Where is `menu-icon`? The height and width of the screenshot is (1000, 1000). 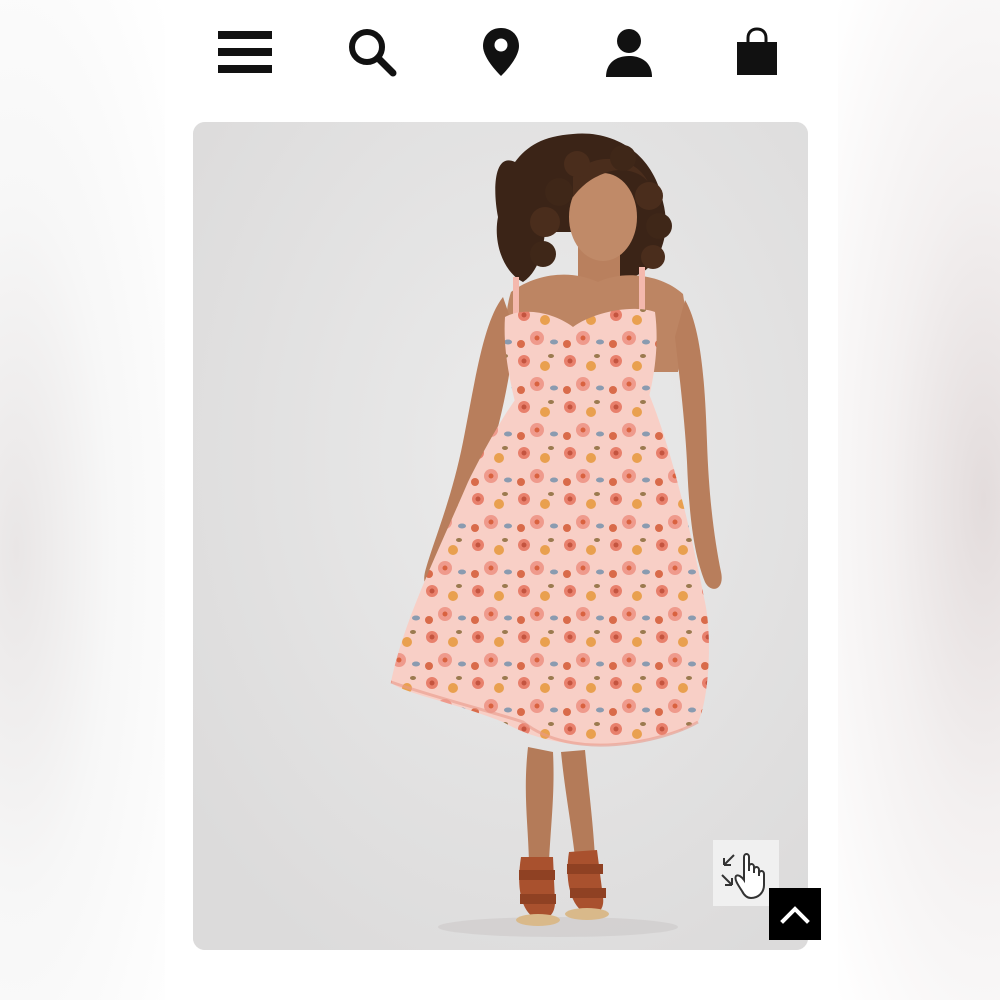
menu-icon is located at coordinates (245, 52).